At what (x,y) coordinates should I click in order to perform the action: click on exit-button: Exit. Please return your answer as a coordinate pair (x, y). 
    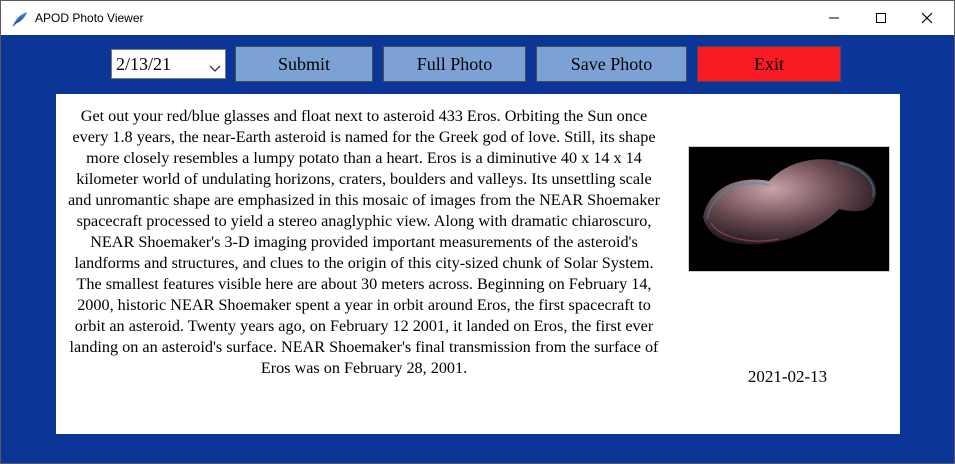
    Looking at the image, I should click on (769, 64).